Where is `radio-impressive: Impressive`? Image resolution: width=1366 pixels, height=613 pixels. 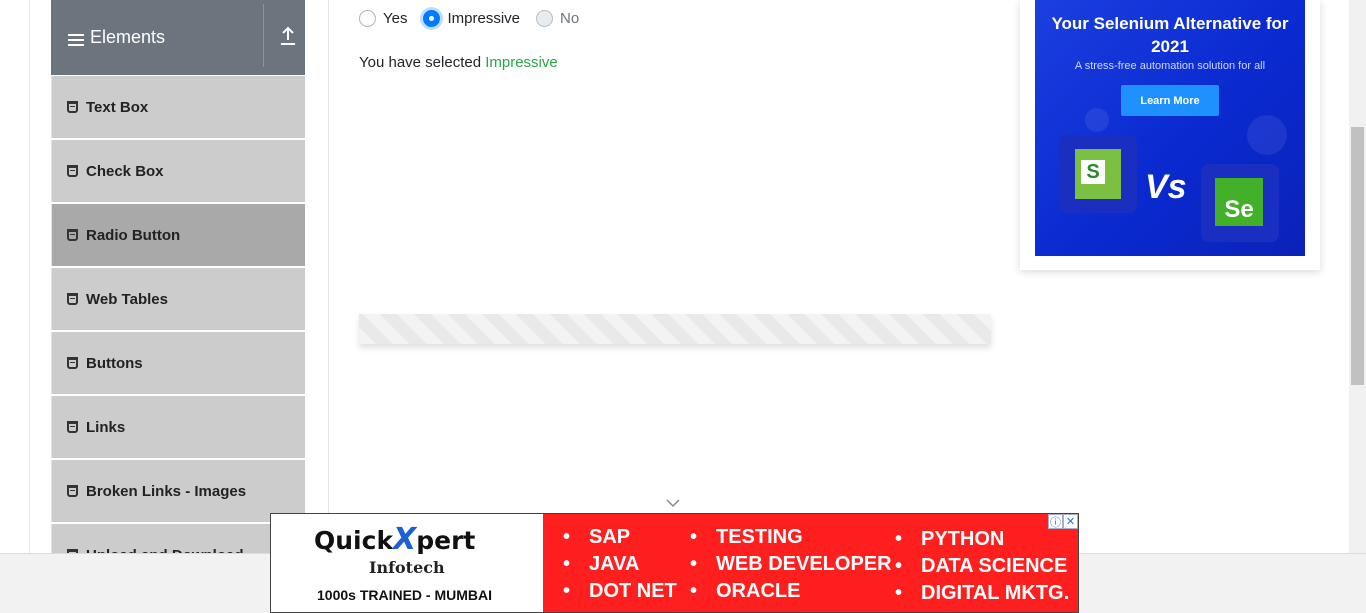
radio-impressive: Impressive is located at coordinates (471, 18).